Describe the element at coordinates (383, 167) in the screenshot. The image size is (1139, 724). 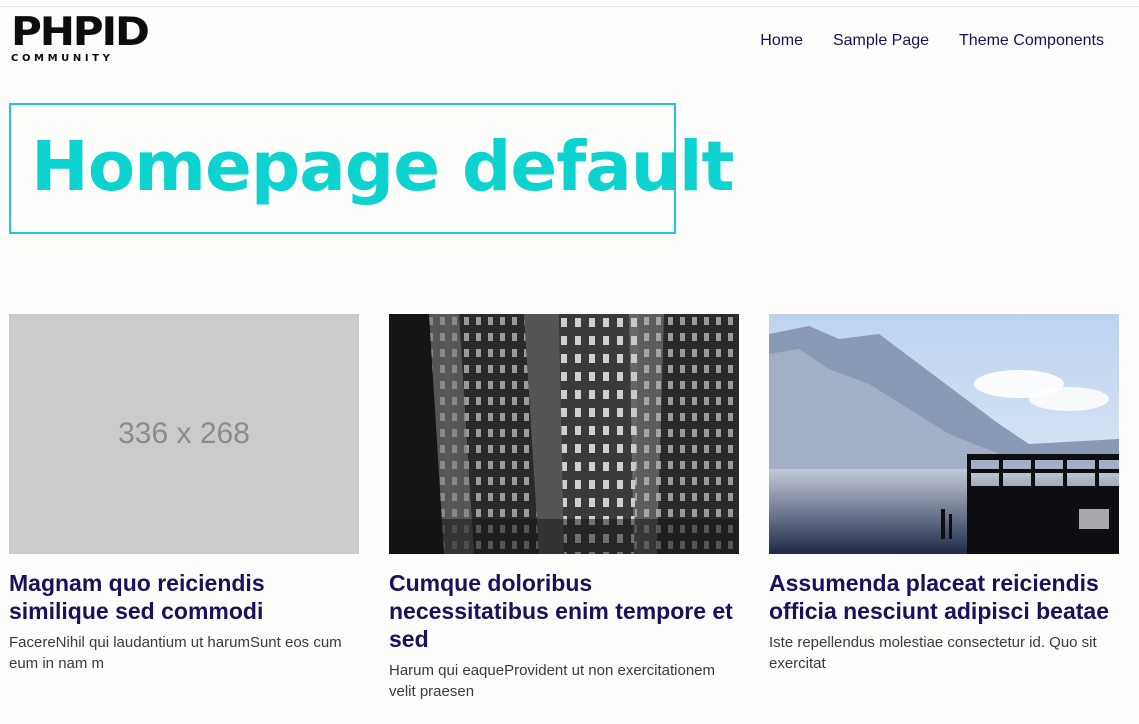
I see `page-title: Homepage default` at that location.